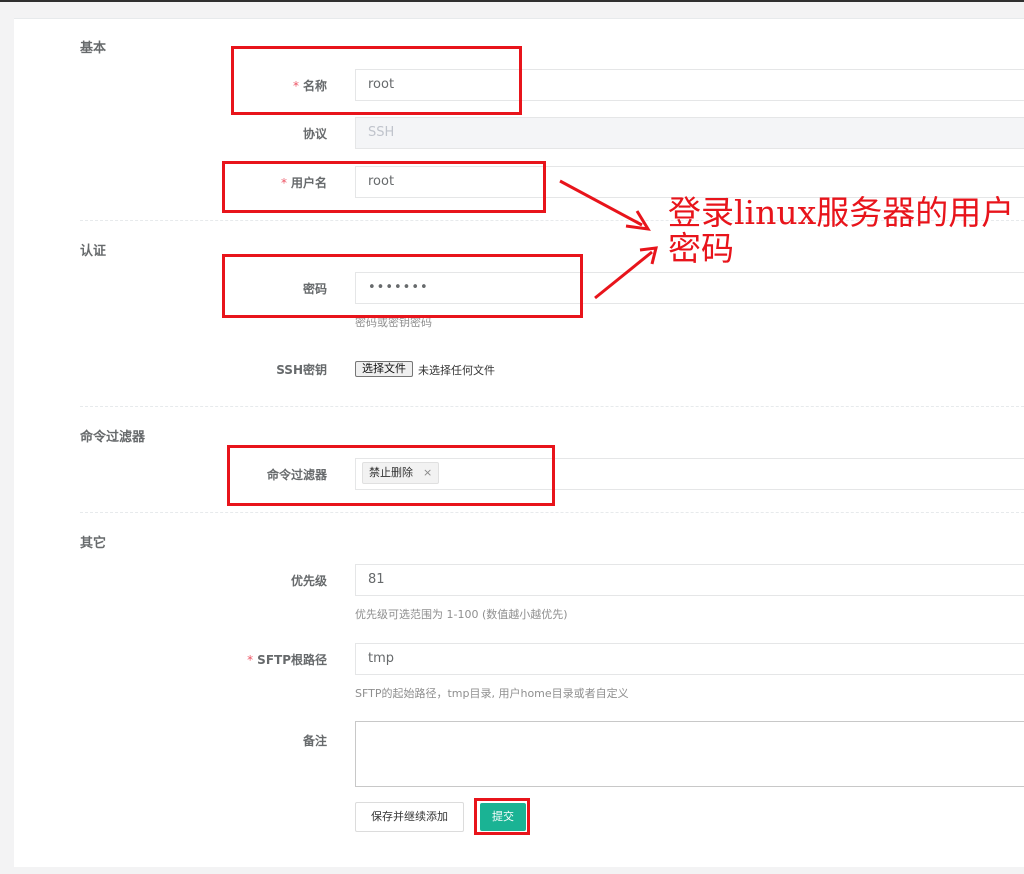 This screenshot has height=874, width=1024. What do you see at coordinates (608, 239) in the screenshot?
I see `annotation-arrows` at bounding box center [608, 239].